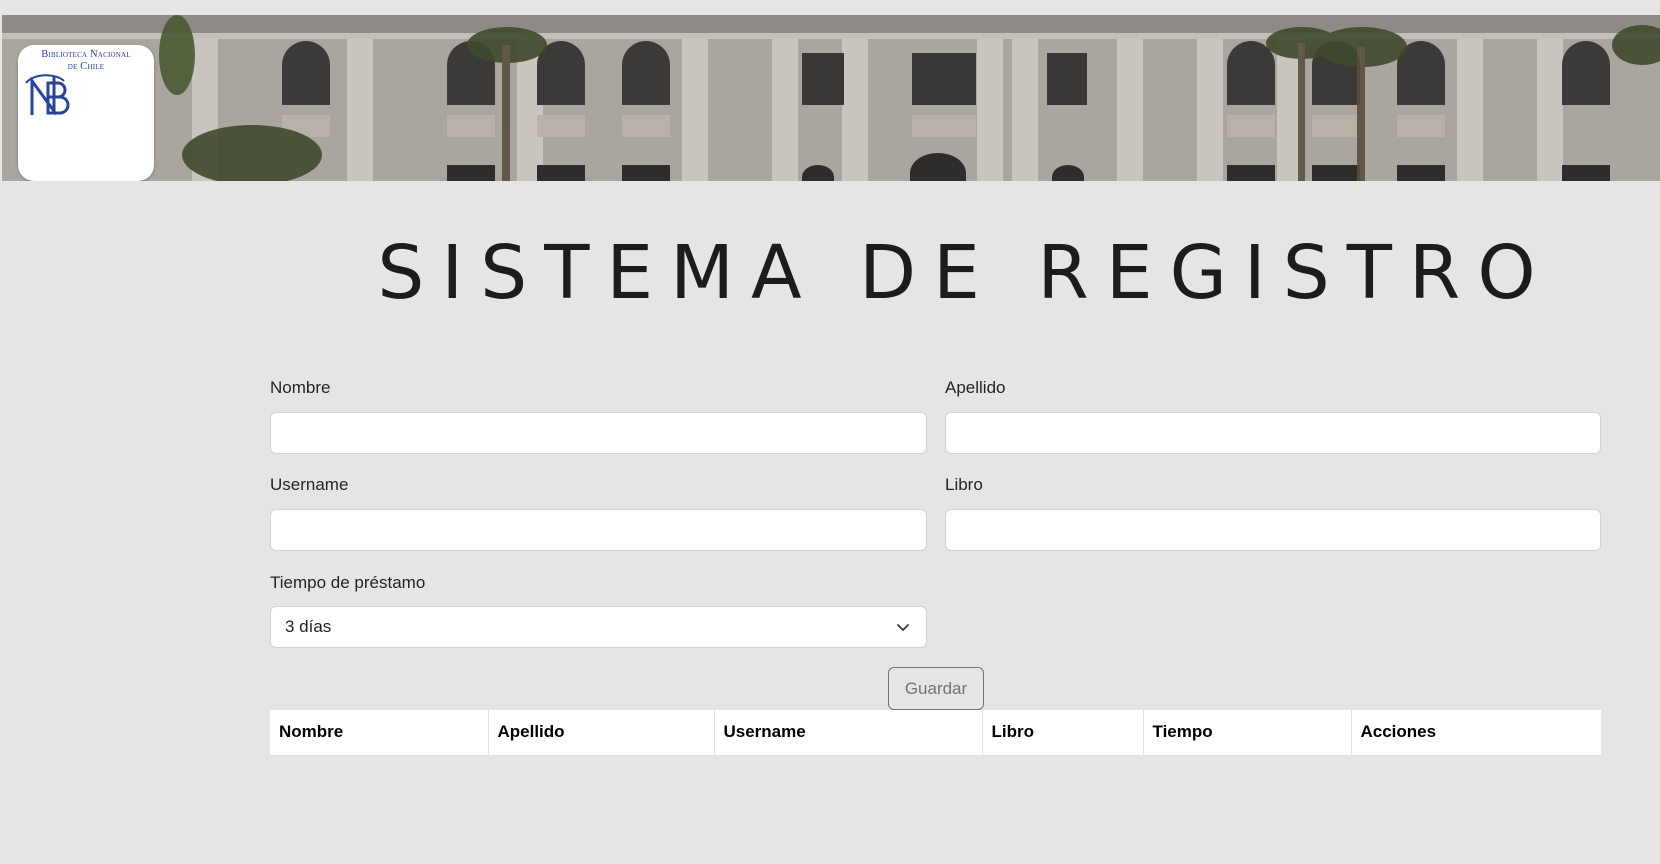 This screenshot has width=1660, height=864. I want to click on library-logo: Biblioteca Nacional de Chile, so click(86, 113).